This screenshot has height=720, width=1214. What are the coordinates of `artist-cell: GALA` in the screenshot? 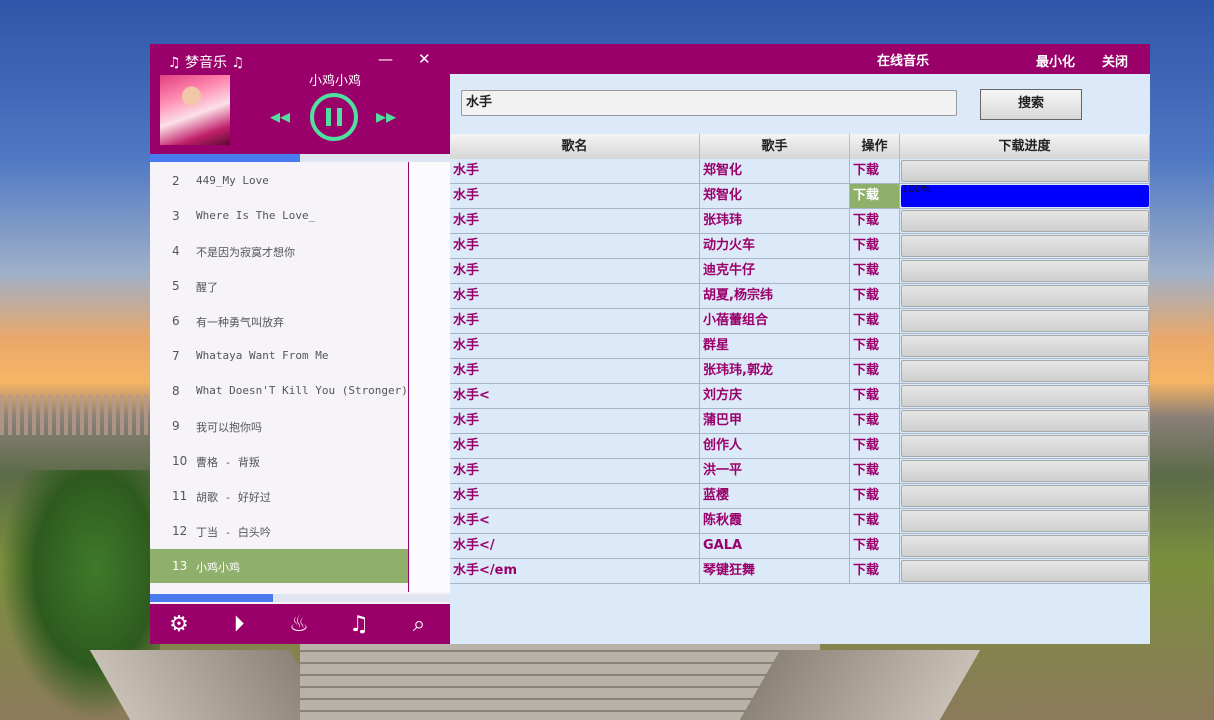 It's located at (775, 546).